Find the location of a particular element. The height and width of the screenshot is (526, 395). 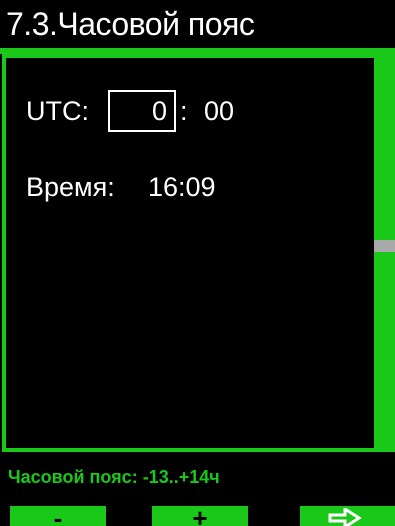

scrollbar-thumb is located at coordinates (384, 246).